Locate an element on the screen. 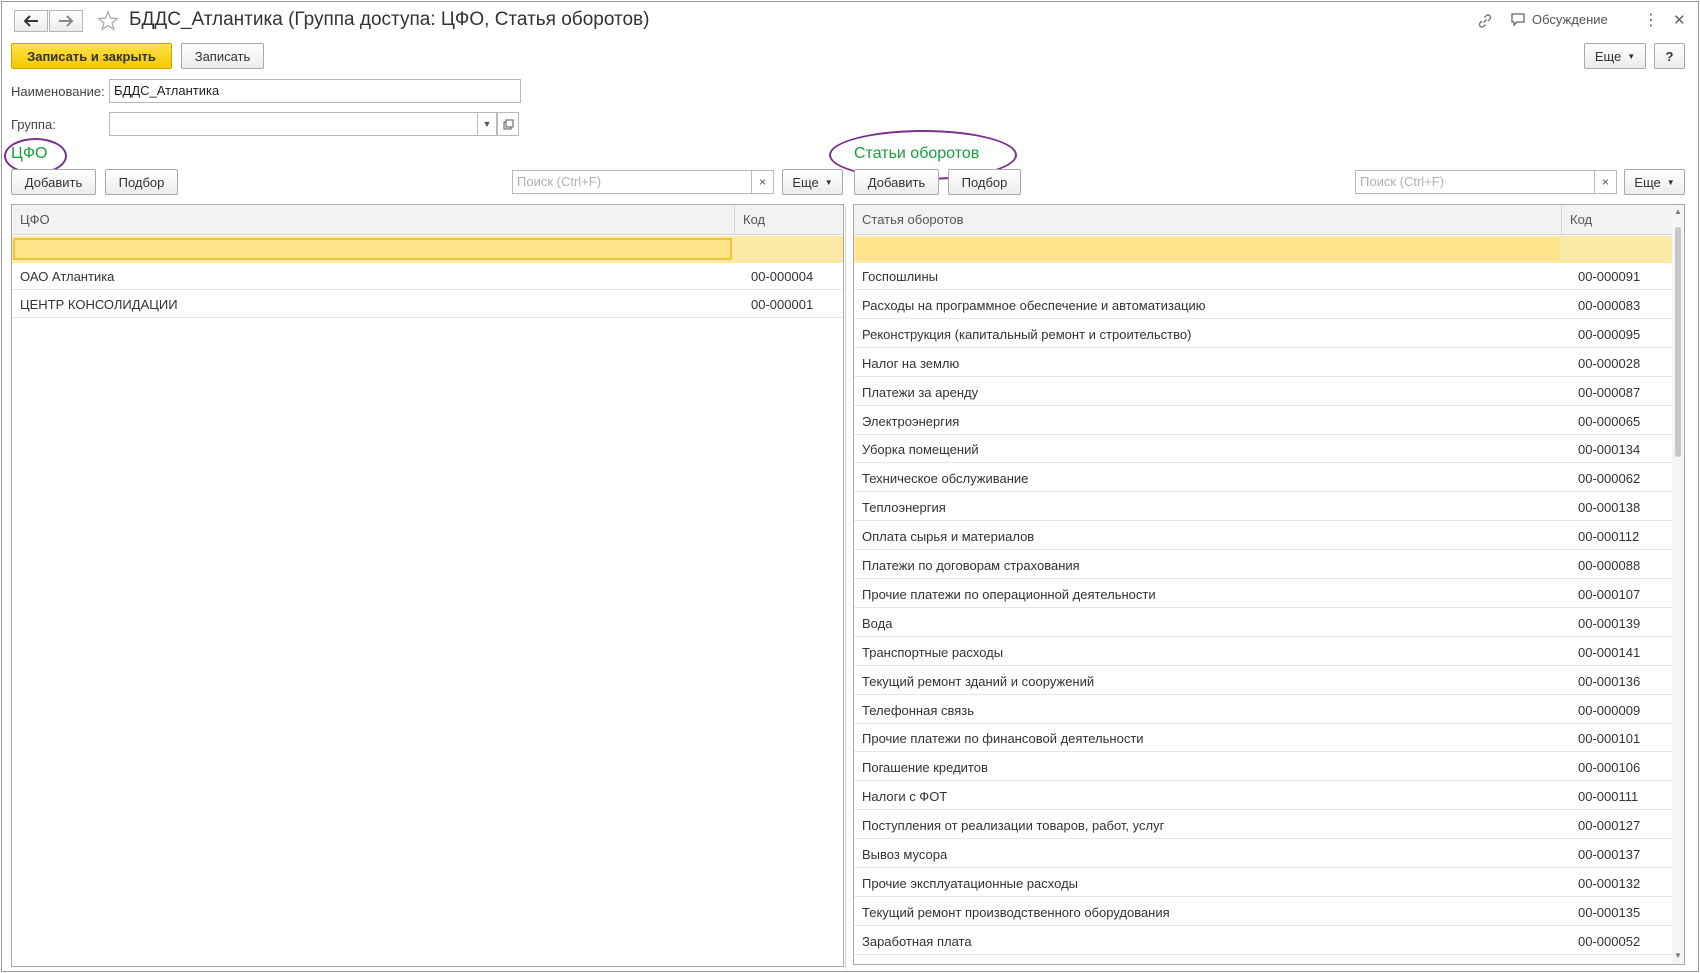 This screenshot has width=1700, height=973. table-row: Погашение кредитов 00-000106 is located at coordinates (1263, 768).